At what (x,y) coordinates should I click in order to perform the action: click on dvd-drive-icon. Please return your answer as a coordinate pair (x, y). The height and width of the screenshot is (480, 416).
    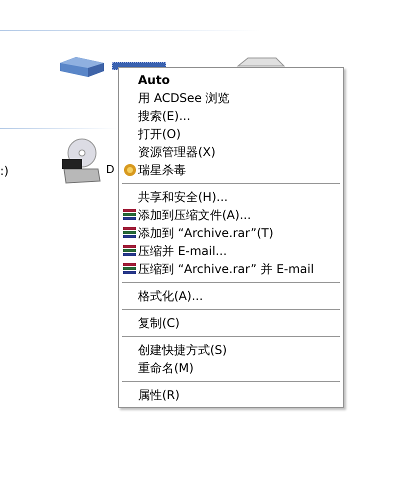
    Looking at the image, I should click on (81, 161).